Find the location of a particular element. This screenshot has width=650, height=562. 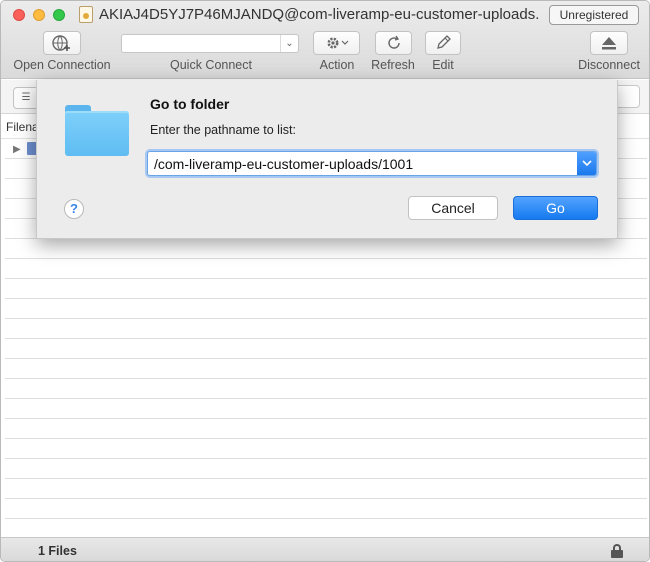

gear-icon is located at coordinates (337, 43).